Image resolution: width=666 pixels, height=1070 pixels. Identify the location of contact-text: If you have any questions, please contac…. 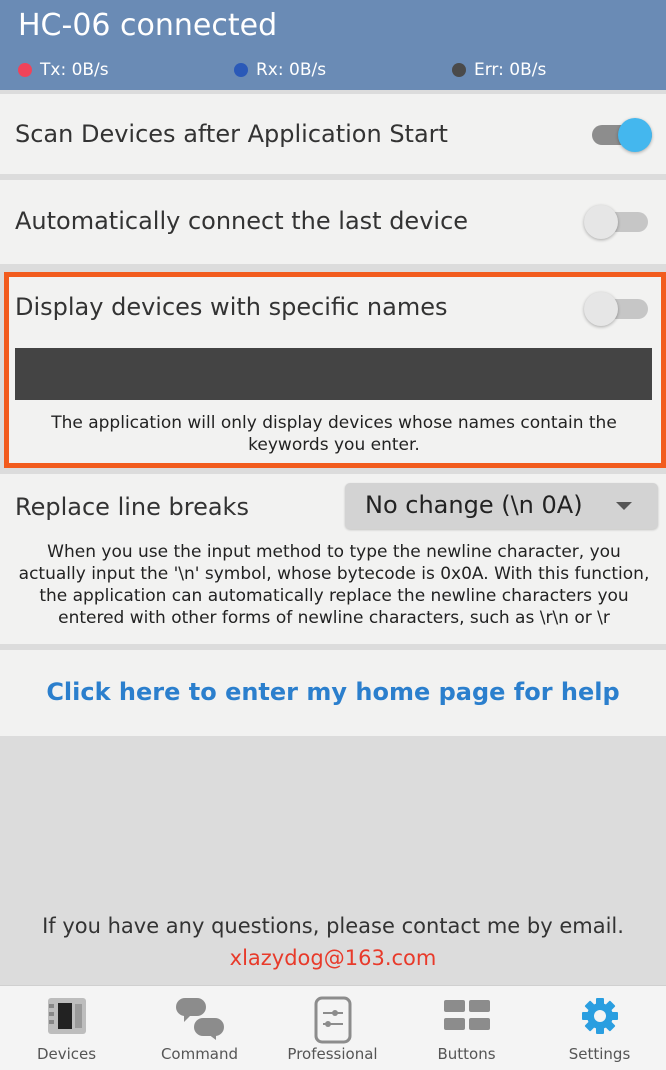
(333, 926).